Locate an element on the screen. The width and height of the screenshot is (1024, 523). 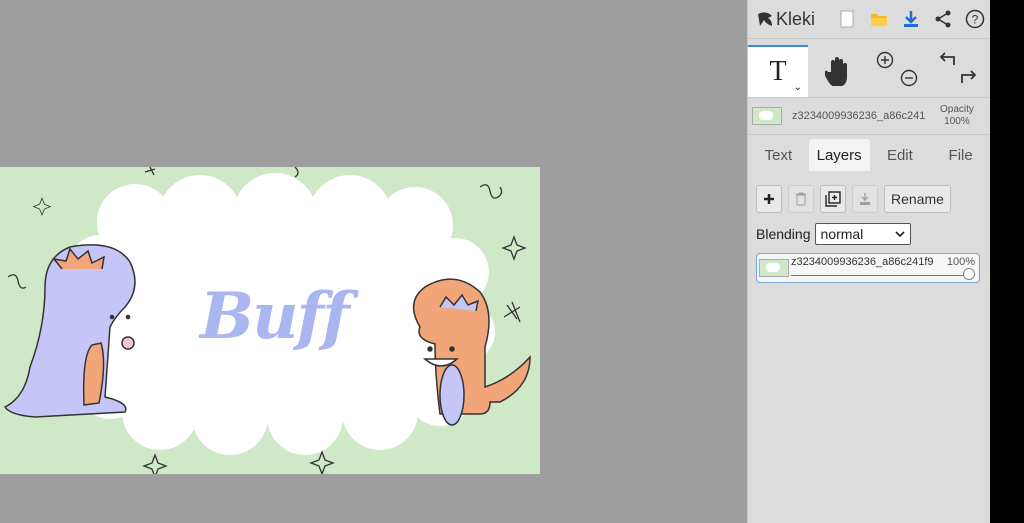
trash-icon is located at coordinates (801, 199).